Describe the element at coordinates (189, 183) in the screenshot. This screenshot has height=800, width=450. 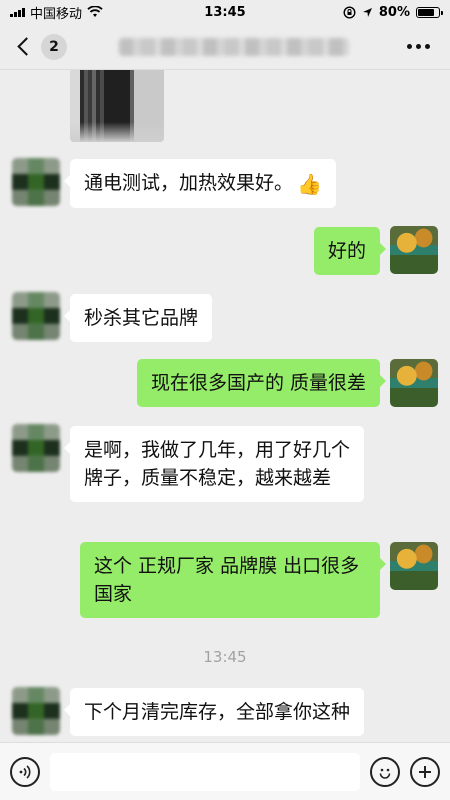
I see `message-text: 通电测试，加热效果好。` at that location.